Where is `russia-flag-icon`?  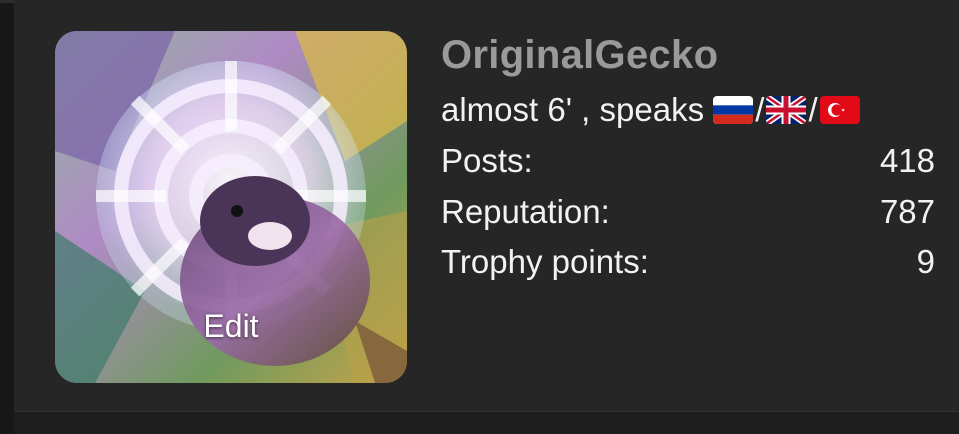 russia-flag-icon is located at coordinates (733, 110).